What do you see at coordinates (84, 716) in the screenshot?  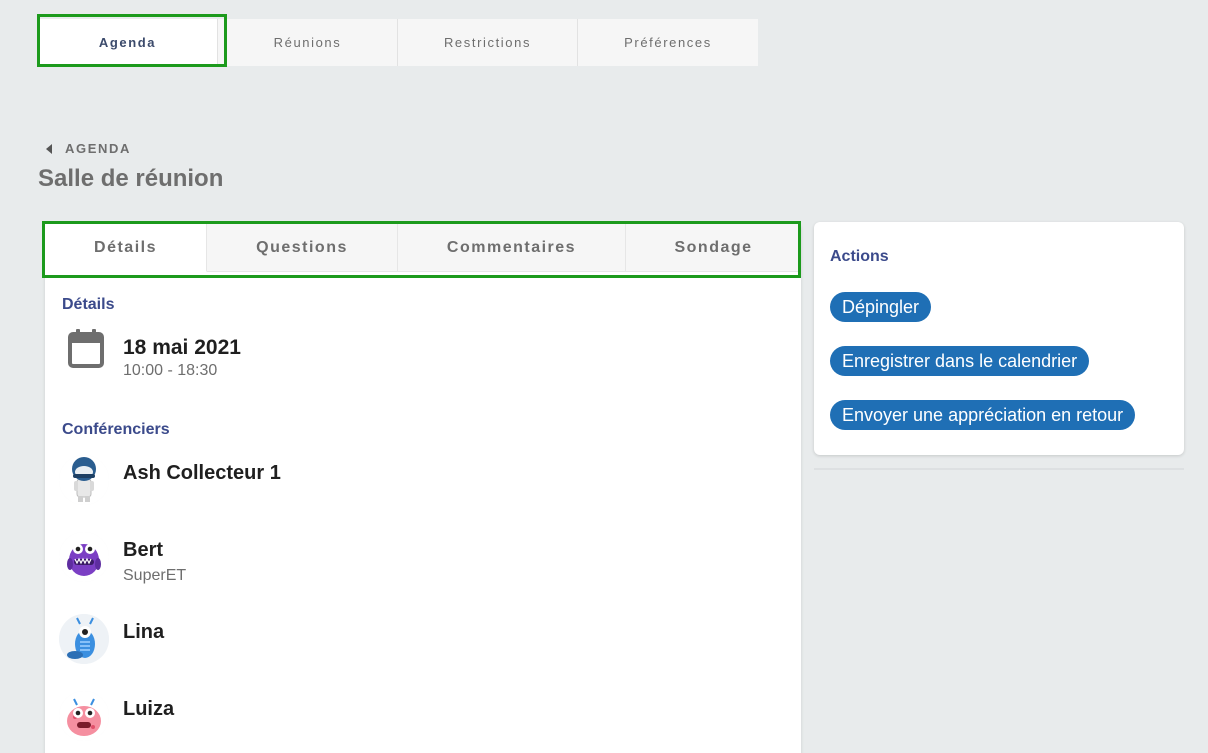 I see `pink-monster-avatar` at bounding box center [84, 716].